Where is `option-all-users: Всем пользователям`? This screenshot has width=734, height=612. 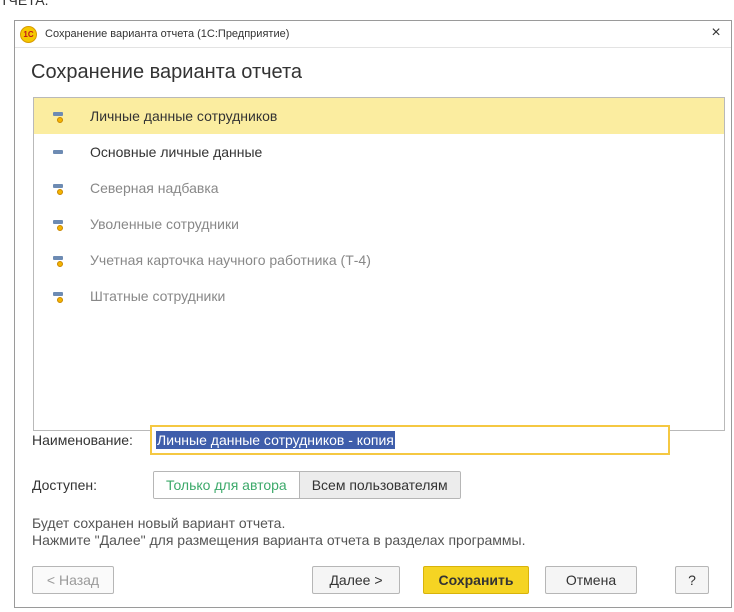
option-all-users: Всем пользователям is located at coordinates (379, 485).